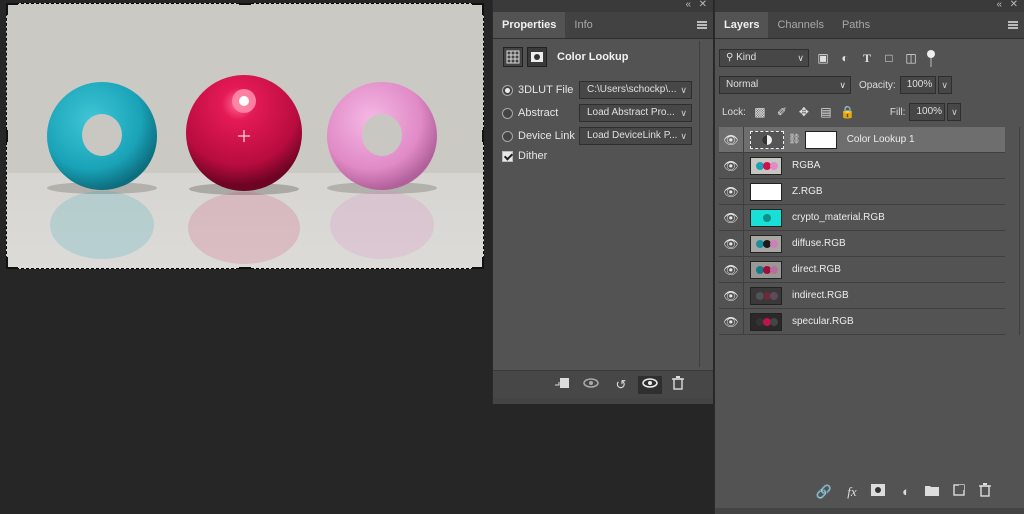 The image size is (1024, 514). I want to click on layers-footer: 🔗 fx ◐, so click(869, 491).